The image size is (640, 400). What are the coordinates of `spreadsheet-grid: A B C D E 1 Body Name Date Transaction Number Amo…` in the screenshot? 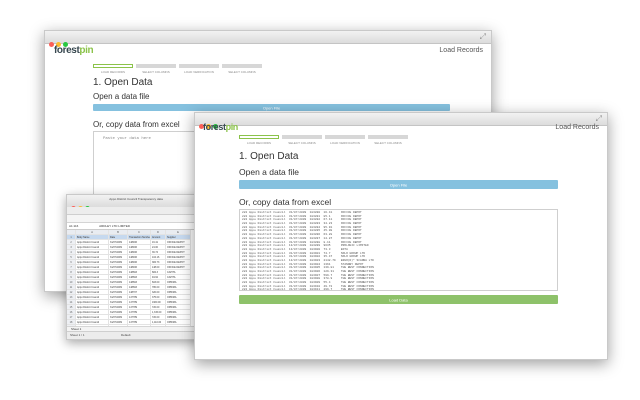 It's located at (129, 285).